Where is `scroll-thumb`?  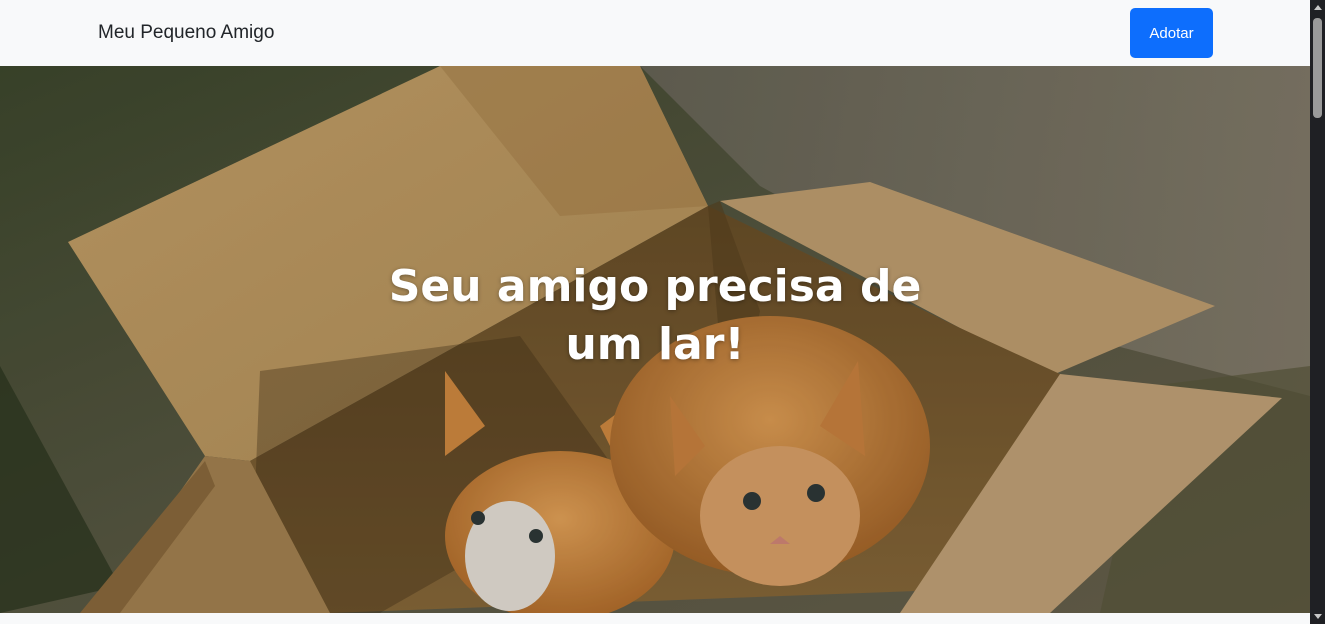
scroll-thumb is located at coordinates (1317, 68).